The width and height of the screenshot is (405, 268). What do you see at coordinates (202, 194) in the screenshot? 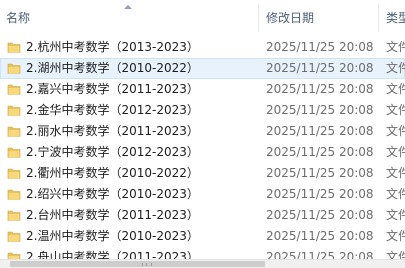
I see `file-row: 2.绍兴中考数学（2010-2023） 2025/11/25 20:08 文件` at bounding box center [202, 194].